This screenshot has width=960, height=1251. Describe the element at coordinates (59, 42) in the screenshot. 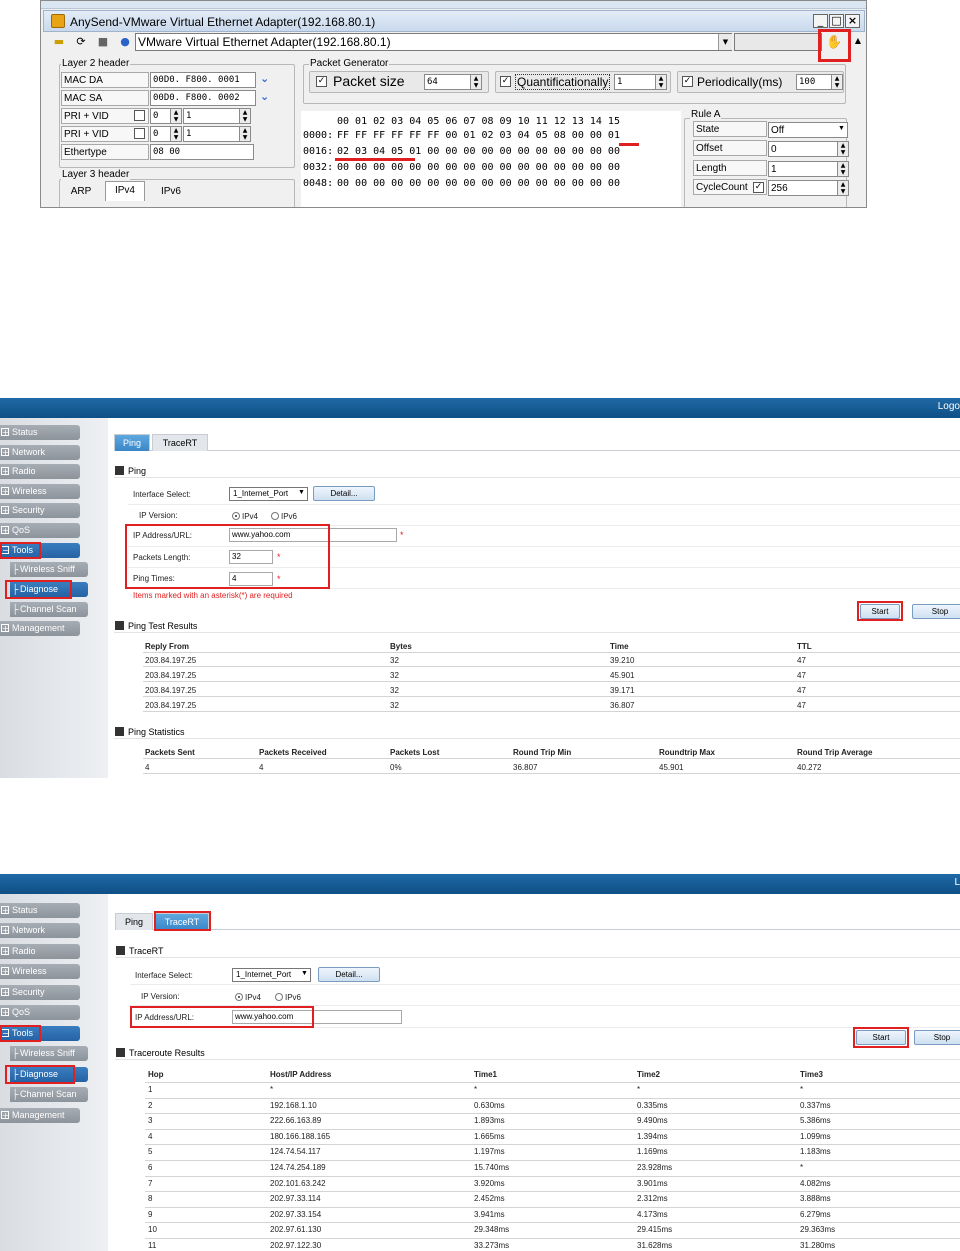

I see `folder-icon: ▬` at that location.